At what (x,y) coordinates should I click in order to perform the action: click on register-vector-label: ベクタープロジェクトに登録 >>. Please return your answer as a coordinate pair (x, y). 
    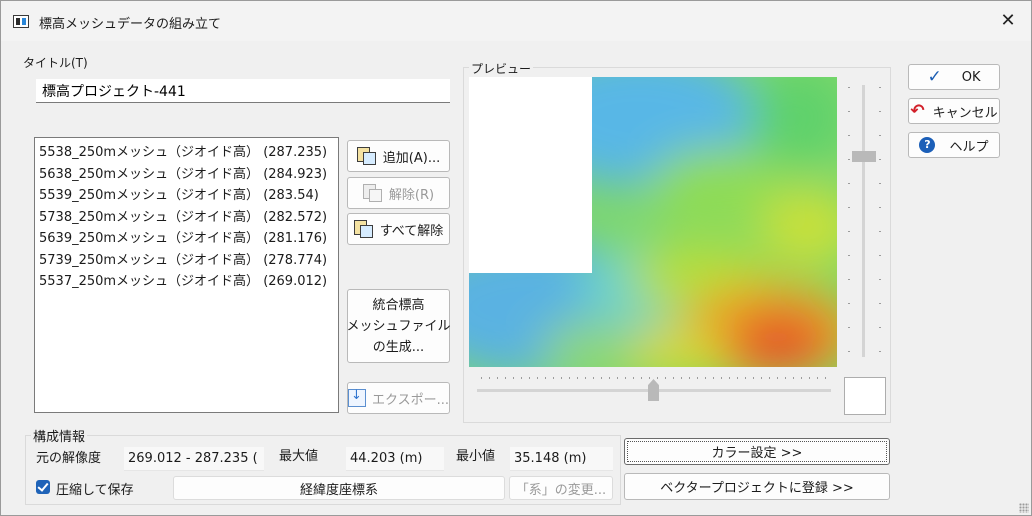
    Looking at the image, I should click on (757, 488).